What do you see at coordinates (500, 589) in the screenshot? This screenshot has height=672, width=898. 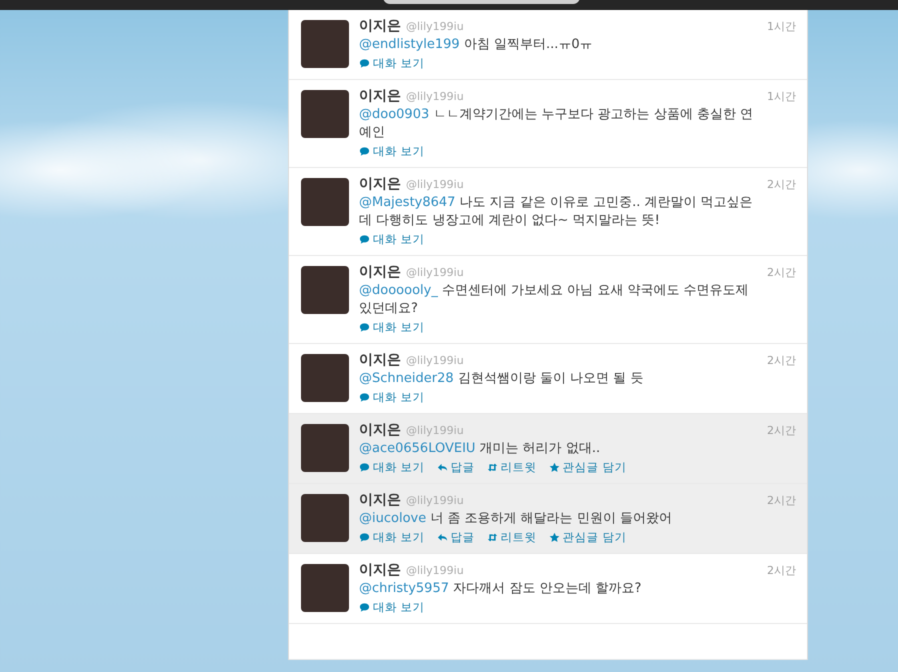 I see `tweet-text: @christy5957 자다깨서 잠도 안오는데 할까요?` at bounding box center [500, 589].